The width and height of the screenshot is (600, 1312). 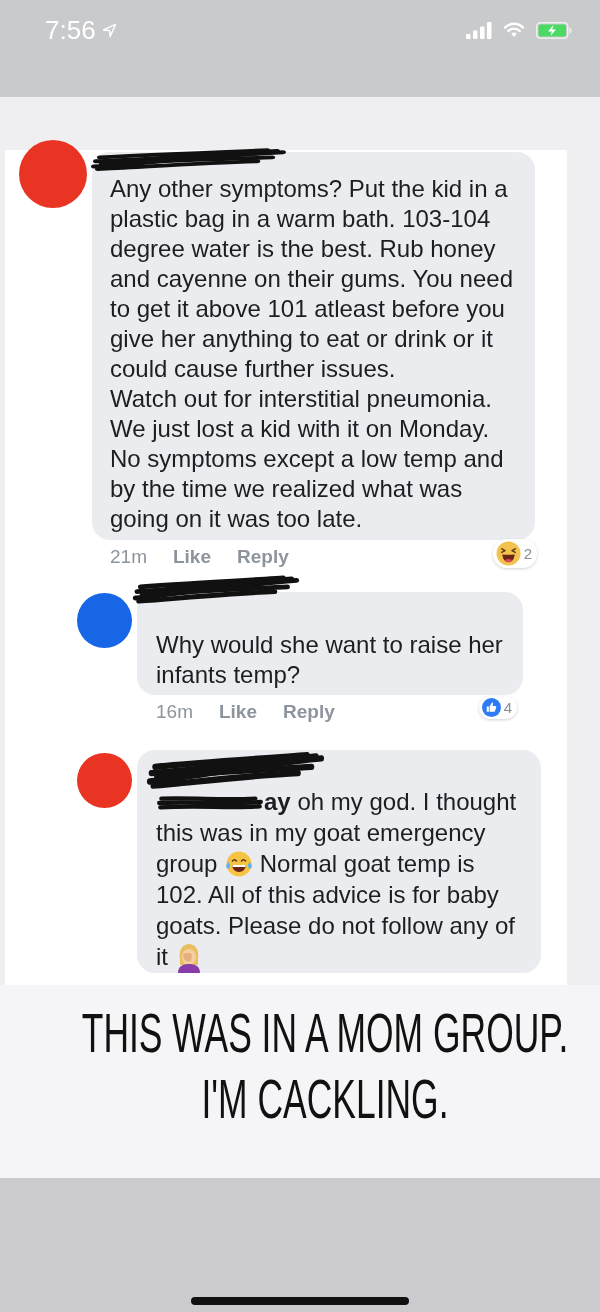 What do you see at coordinates (128, 557) in the screenshot?
I see `comment-time: 21m` at bounding box center [128, 557].